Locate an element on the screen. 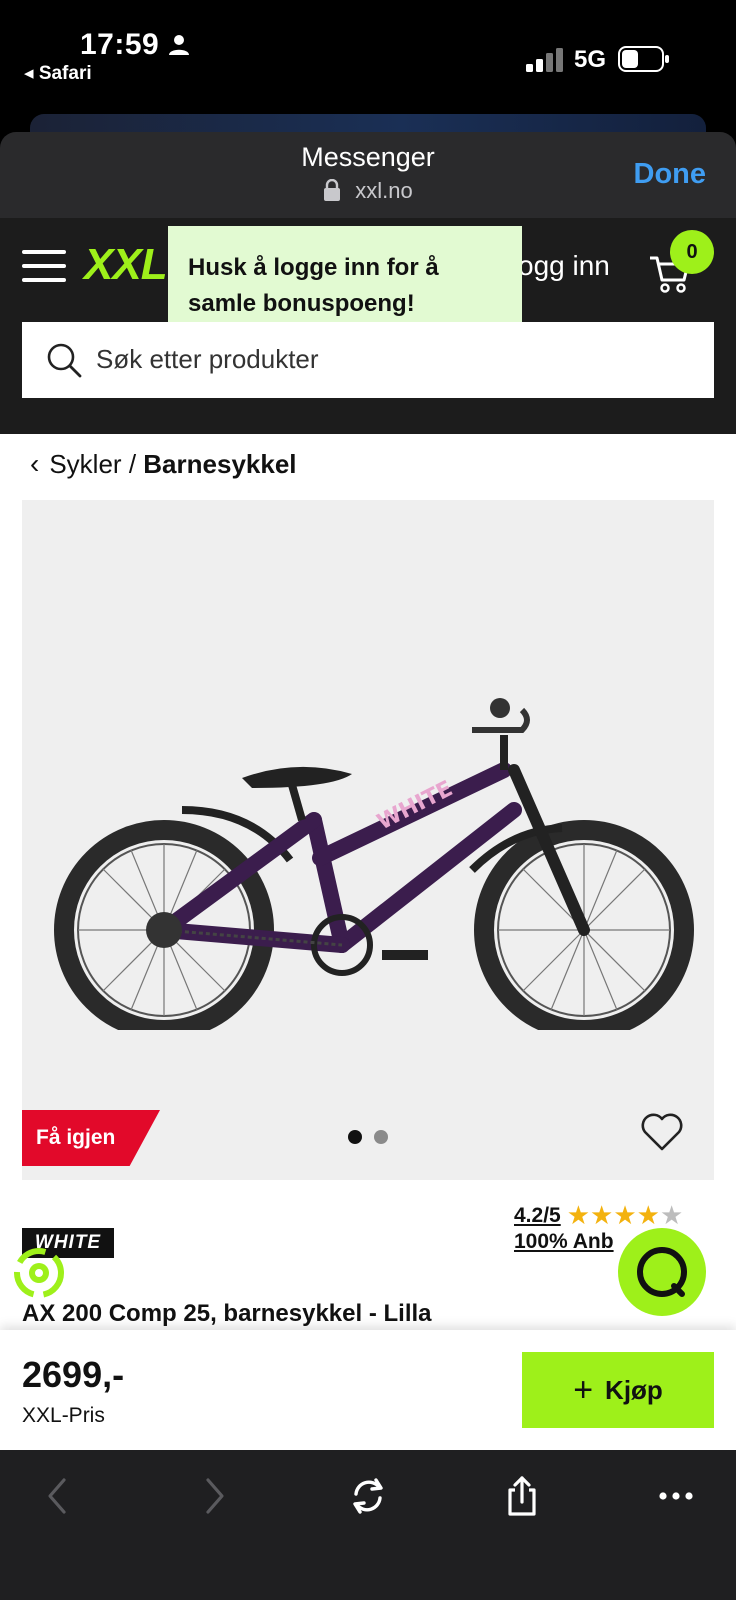 The height and width of the screenshot is (1600, 736). signal-icon is located at coordinates (544, 60).